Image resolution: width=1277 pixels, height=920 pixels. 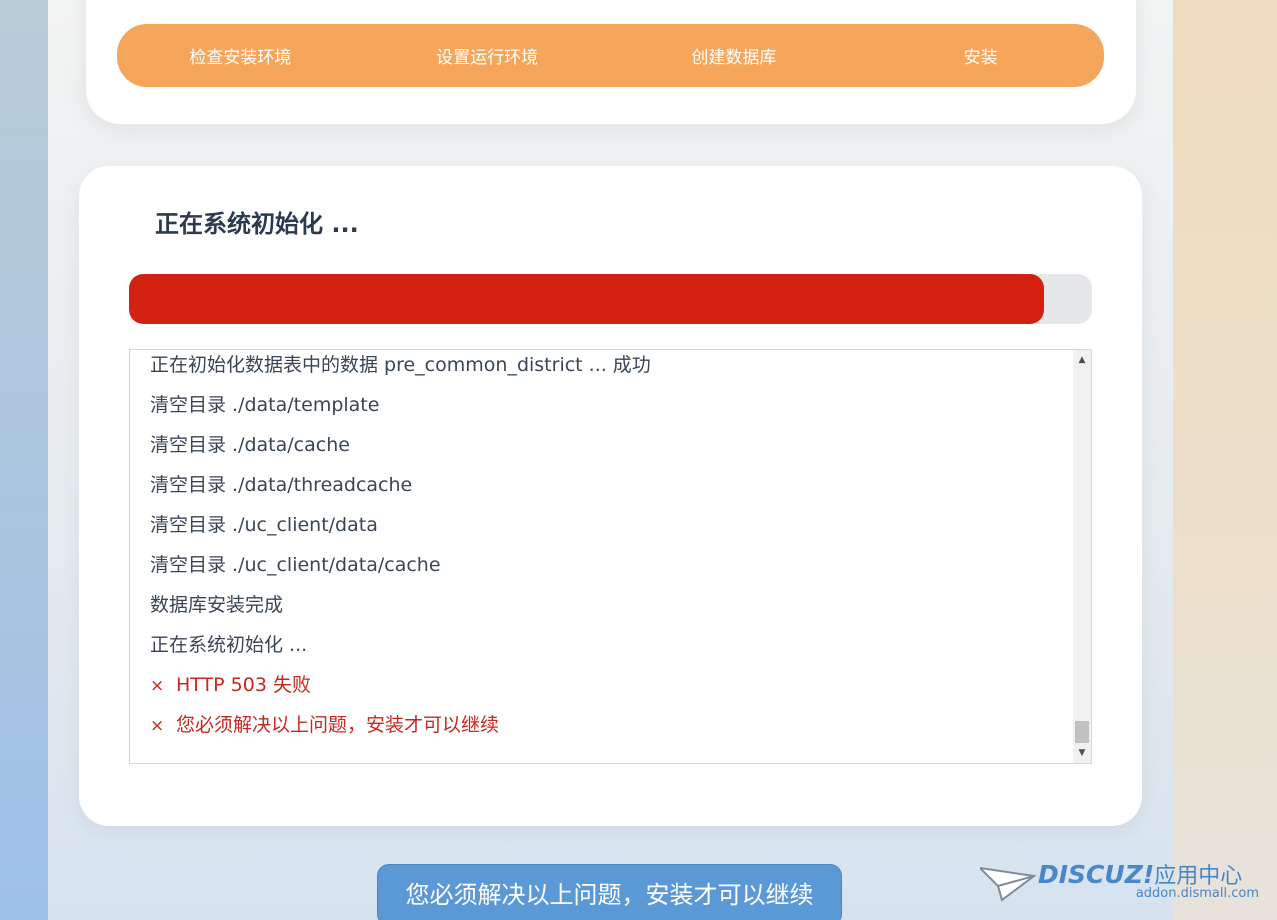 I want to click on log-line-error: × 您必须解决以上问题，安装才可以继续, so click(x=609, y=730).